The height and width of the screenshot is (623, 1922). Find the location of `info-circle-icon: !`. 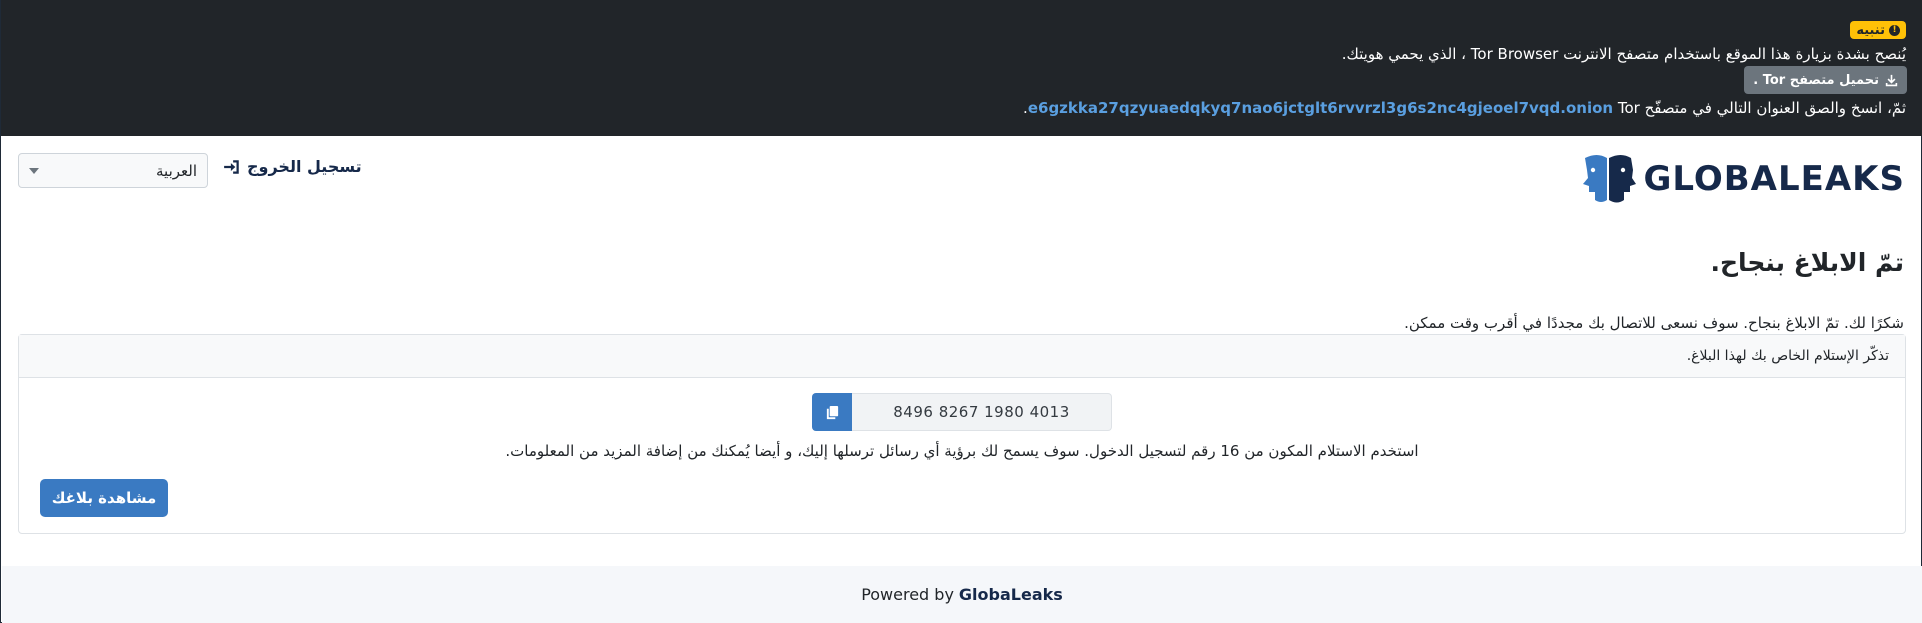

info-circle-icon: ! is located at coordinates (1894, 30).